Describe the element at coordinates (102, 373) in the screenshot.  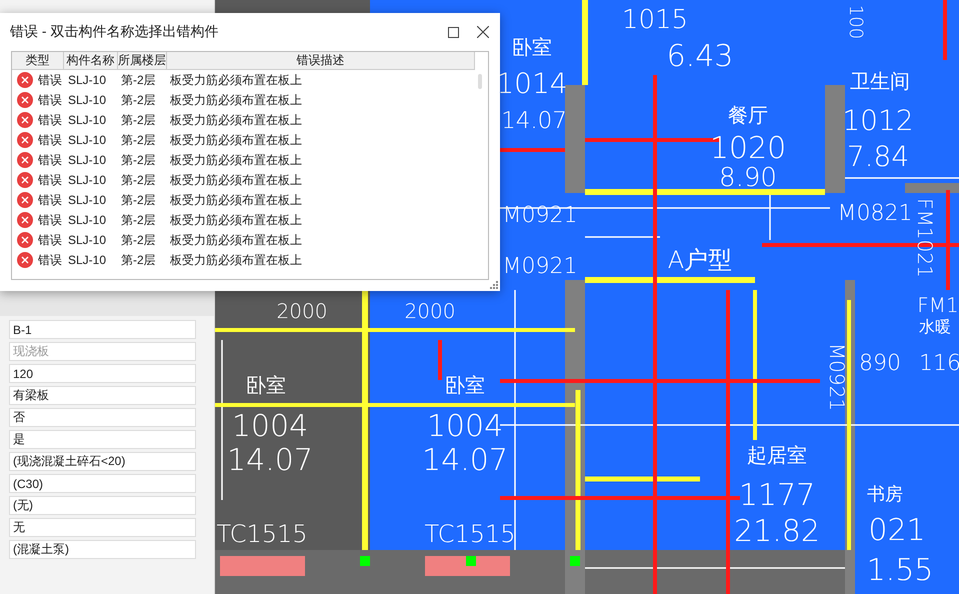
I see `property-field: 120` at that location.